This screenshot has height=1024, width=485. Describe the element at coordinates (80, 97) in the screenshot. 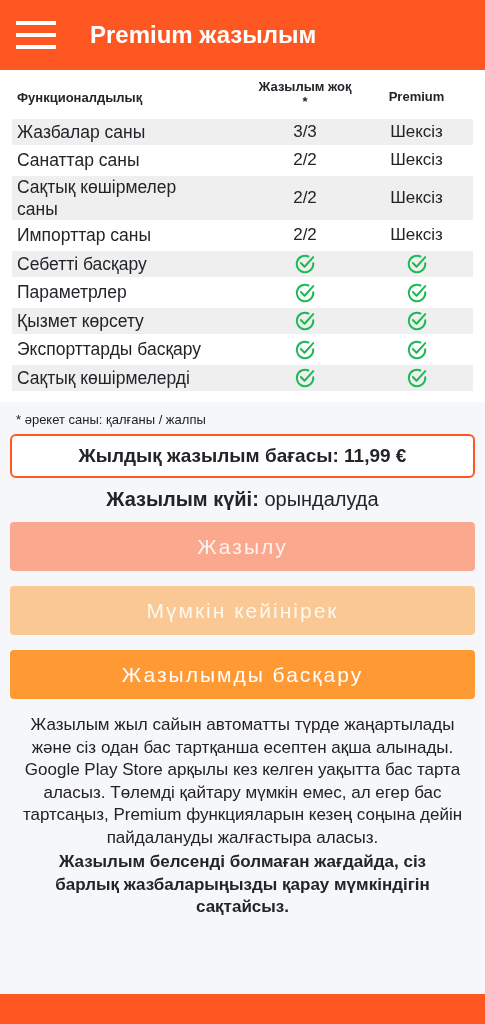

I see `column-header: Функционалдылық` at that location.